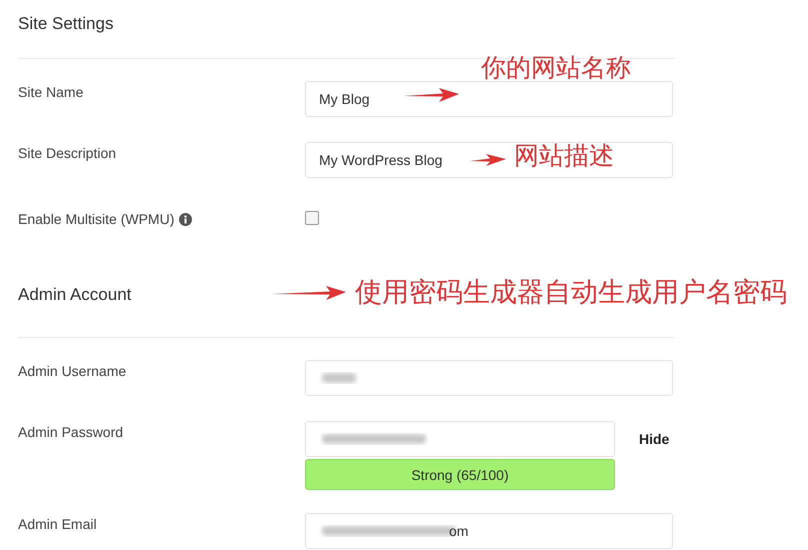  What do you see at coordinates (654, 439) in the screenshot?
I see `hide-link: Hide` at bounding box center [654, 439].